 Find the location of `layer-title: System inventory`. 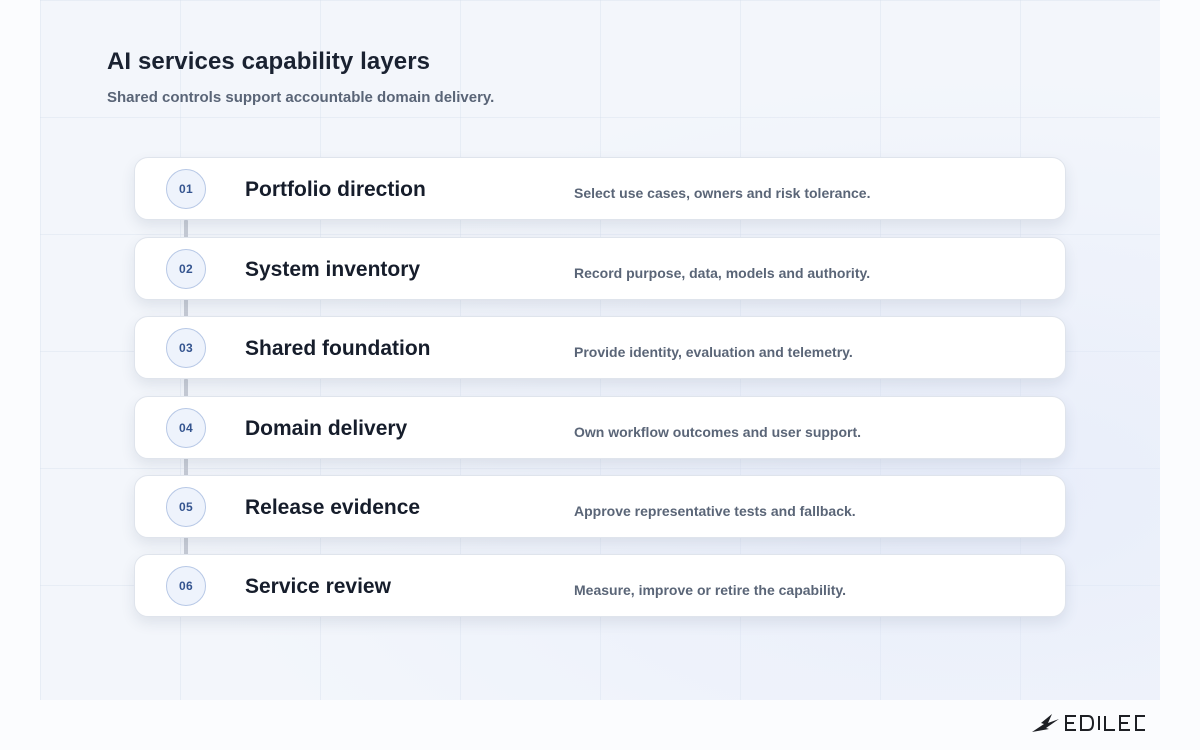

layer-title: System inventory is located at coordinates (333, 269).